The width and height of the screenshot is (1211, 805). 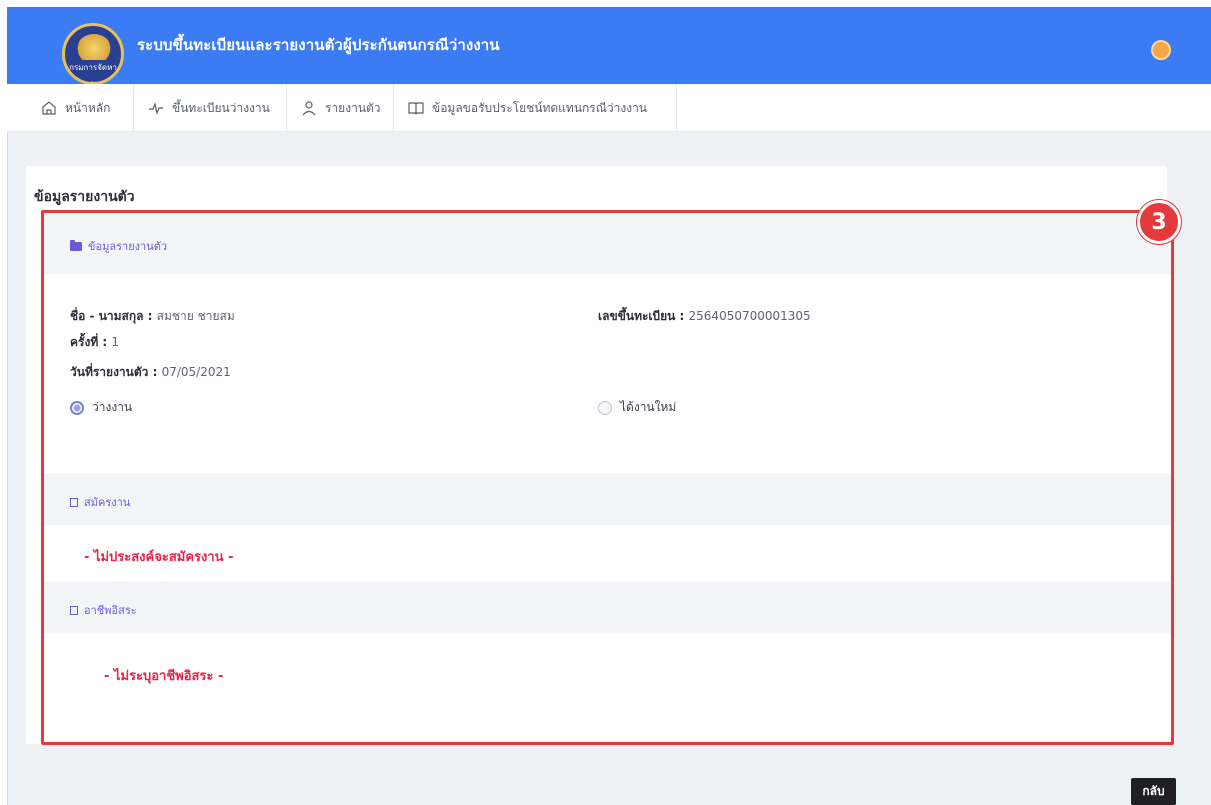 I want to click on step-number-badge: 3, so click(x=1159, y=222).